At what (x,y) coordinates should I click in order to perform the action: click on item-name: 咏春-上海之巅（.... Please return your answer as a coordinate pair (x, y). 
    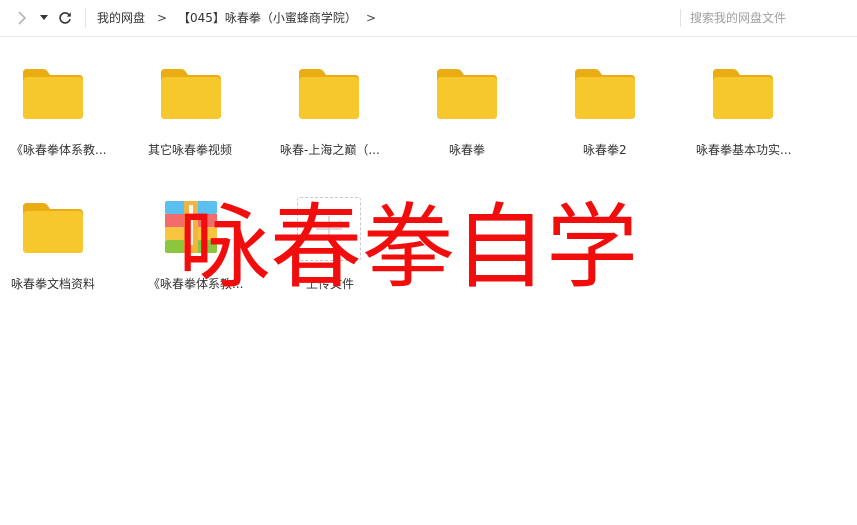
    Looking at the image, I should click on (330, 150).